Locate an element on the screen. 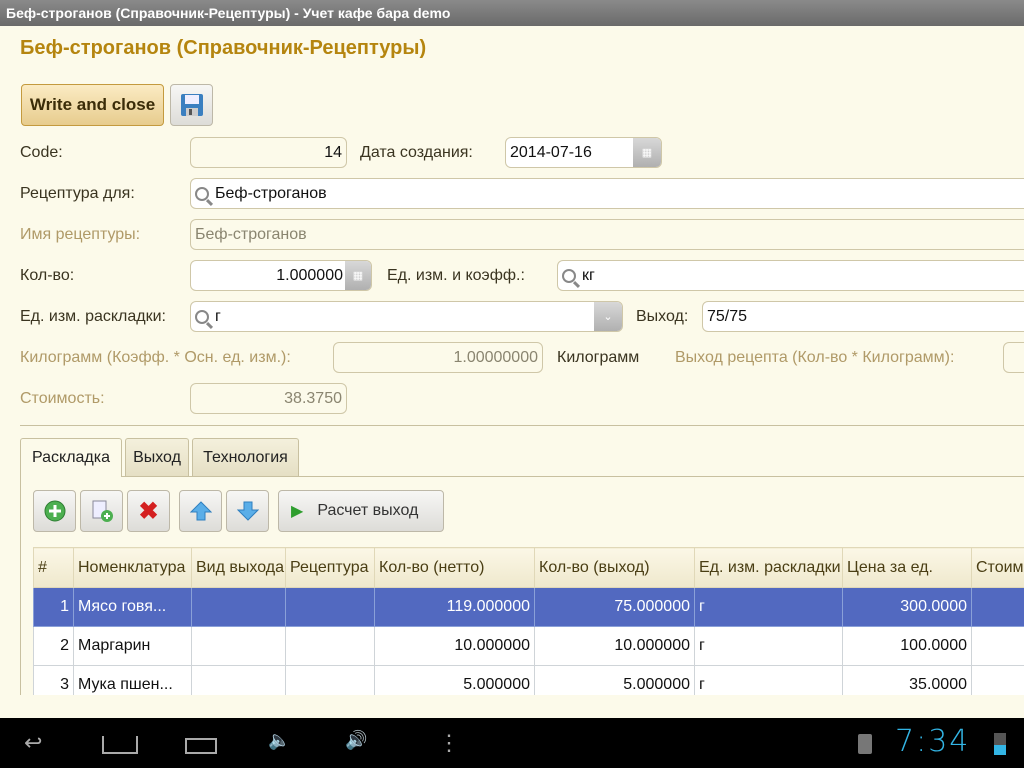 This screenshot has height=768, width=1024. column-header: Стоимость is located at coordinates (997, 567).